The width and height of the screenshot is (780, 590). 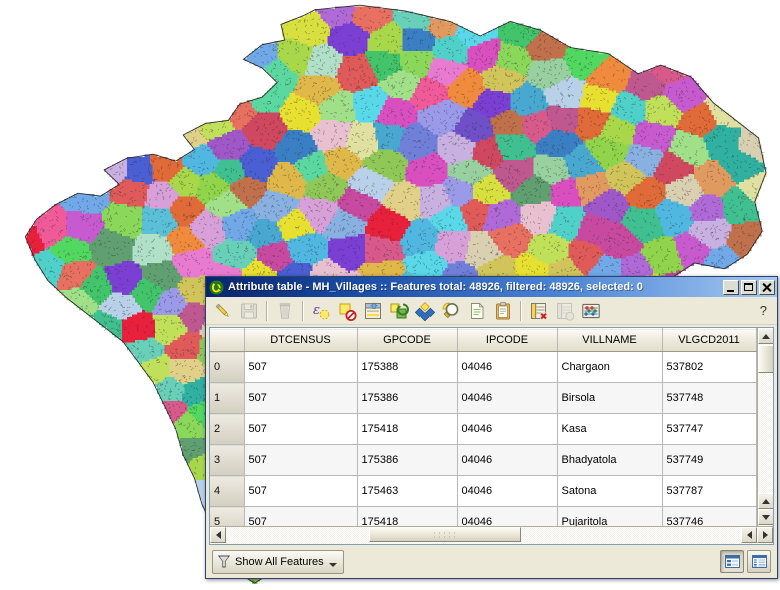 I want to click on cell-villname: Chargaon, so click(x=610, y=367).